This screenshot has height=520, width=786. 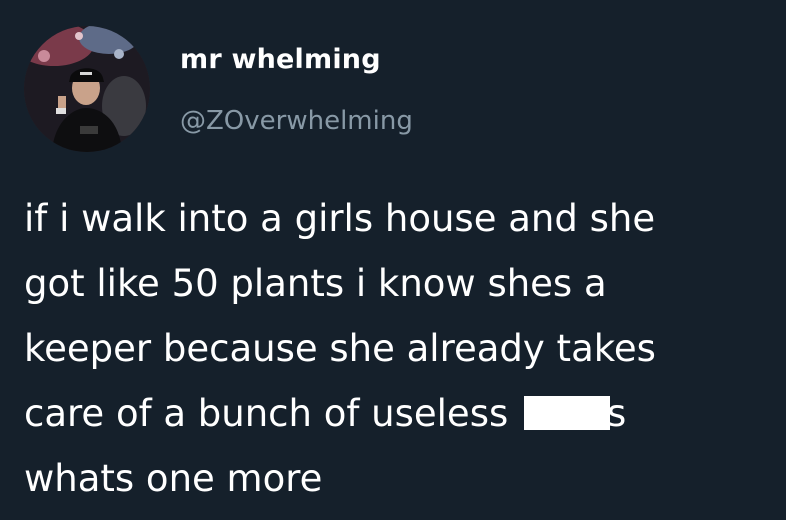 What do you see at coordinates (340, 348) in the screenshot?
I see `tweet-text-line: keeper because she already takes` at bounding box center [340, 348].